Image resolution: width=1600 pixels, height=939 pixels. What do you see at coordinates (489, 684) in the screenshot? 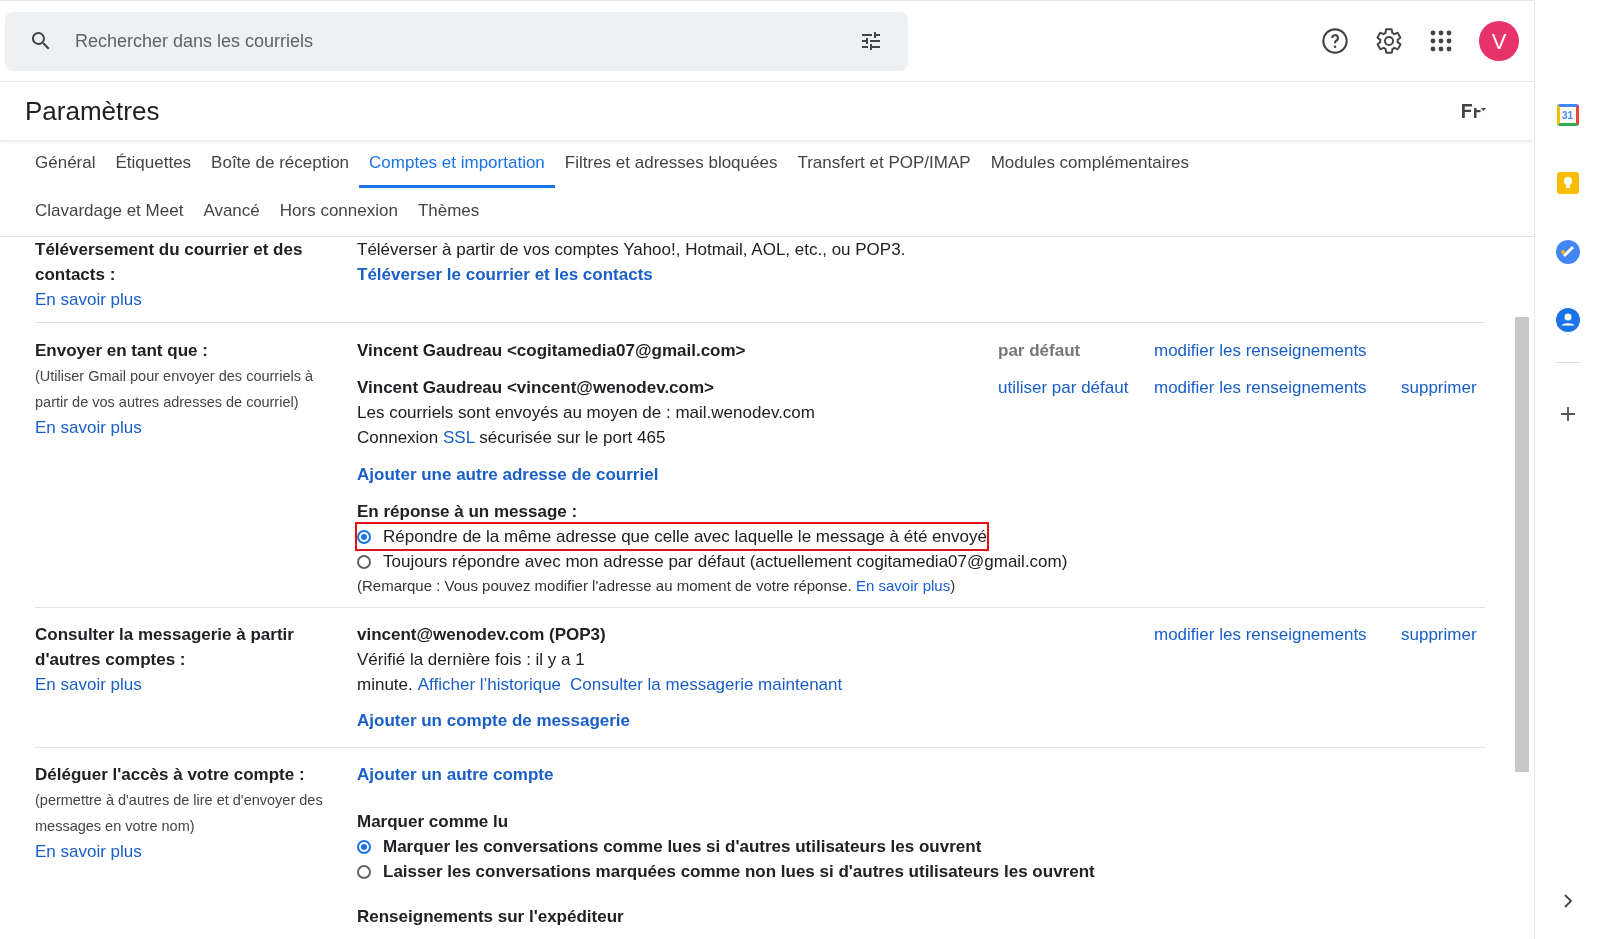
I see `mail-action-link: Afficher l’historique` at bounding box center [489, 684].